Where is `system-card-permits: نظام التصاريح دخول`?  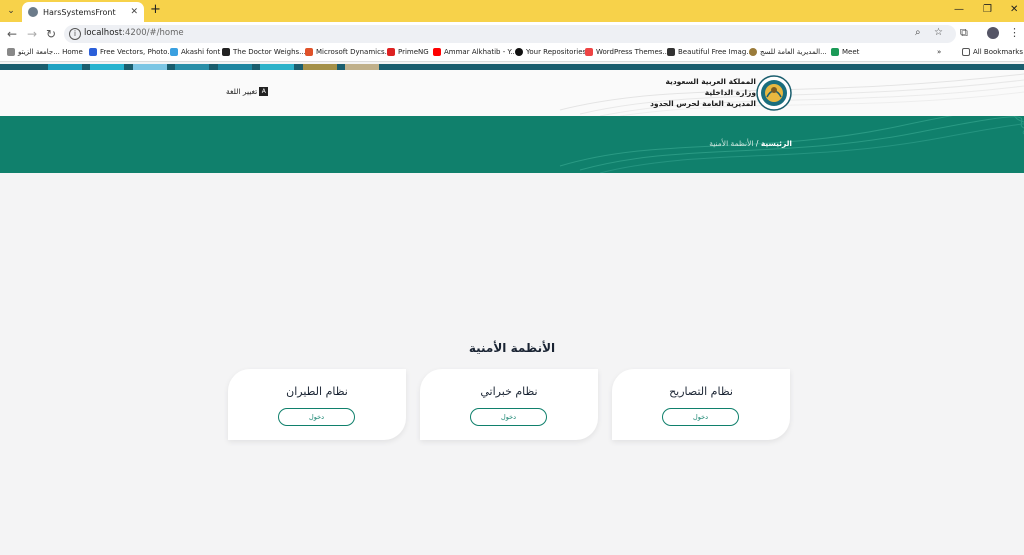 system-card-permits: نظام التصاريح دخول is located at coordinates (701, 404).